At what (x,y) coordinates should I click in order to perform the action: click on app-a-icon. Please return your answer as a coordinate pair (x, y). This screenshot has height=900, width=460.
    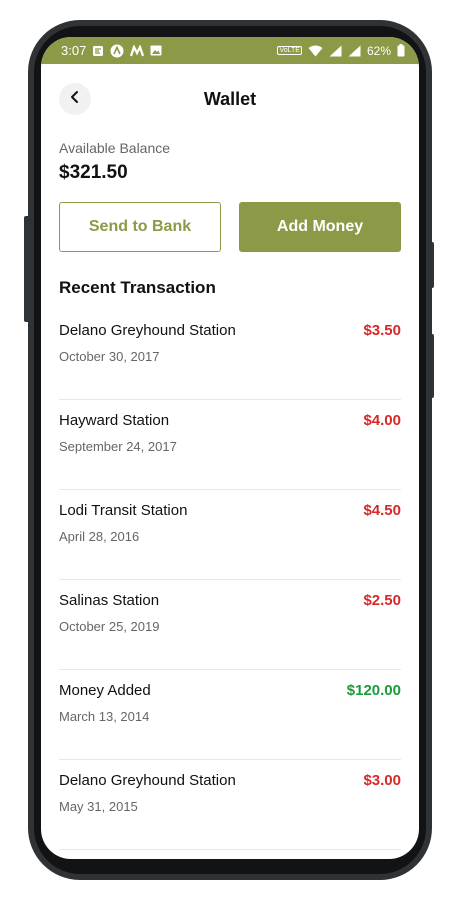
    Looking at the image, I should click on (117, 51).